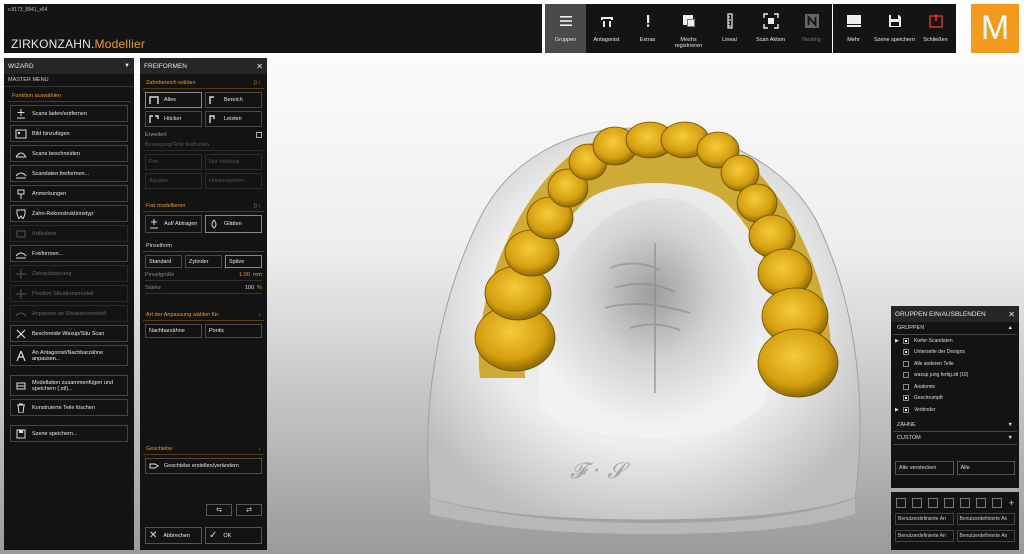 This screenshot has width=1024, height=554. What do you see at coordinates (243, 261) in the screenshot?
I see `spitze-button: Spitze` at bounding box center [243, 261].